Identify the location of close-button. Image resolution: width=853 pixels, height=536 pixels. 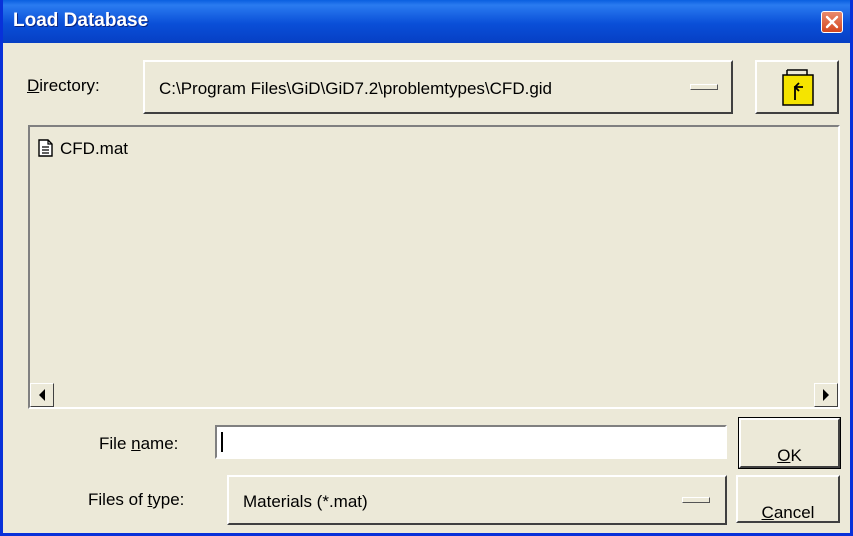
(832, 22).